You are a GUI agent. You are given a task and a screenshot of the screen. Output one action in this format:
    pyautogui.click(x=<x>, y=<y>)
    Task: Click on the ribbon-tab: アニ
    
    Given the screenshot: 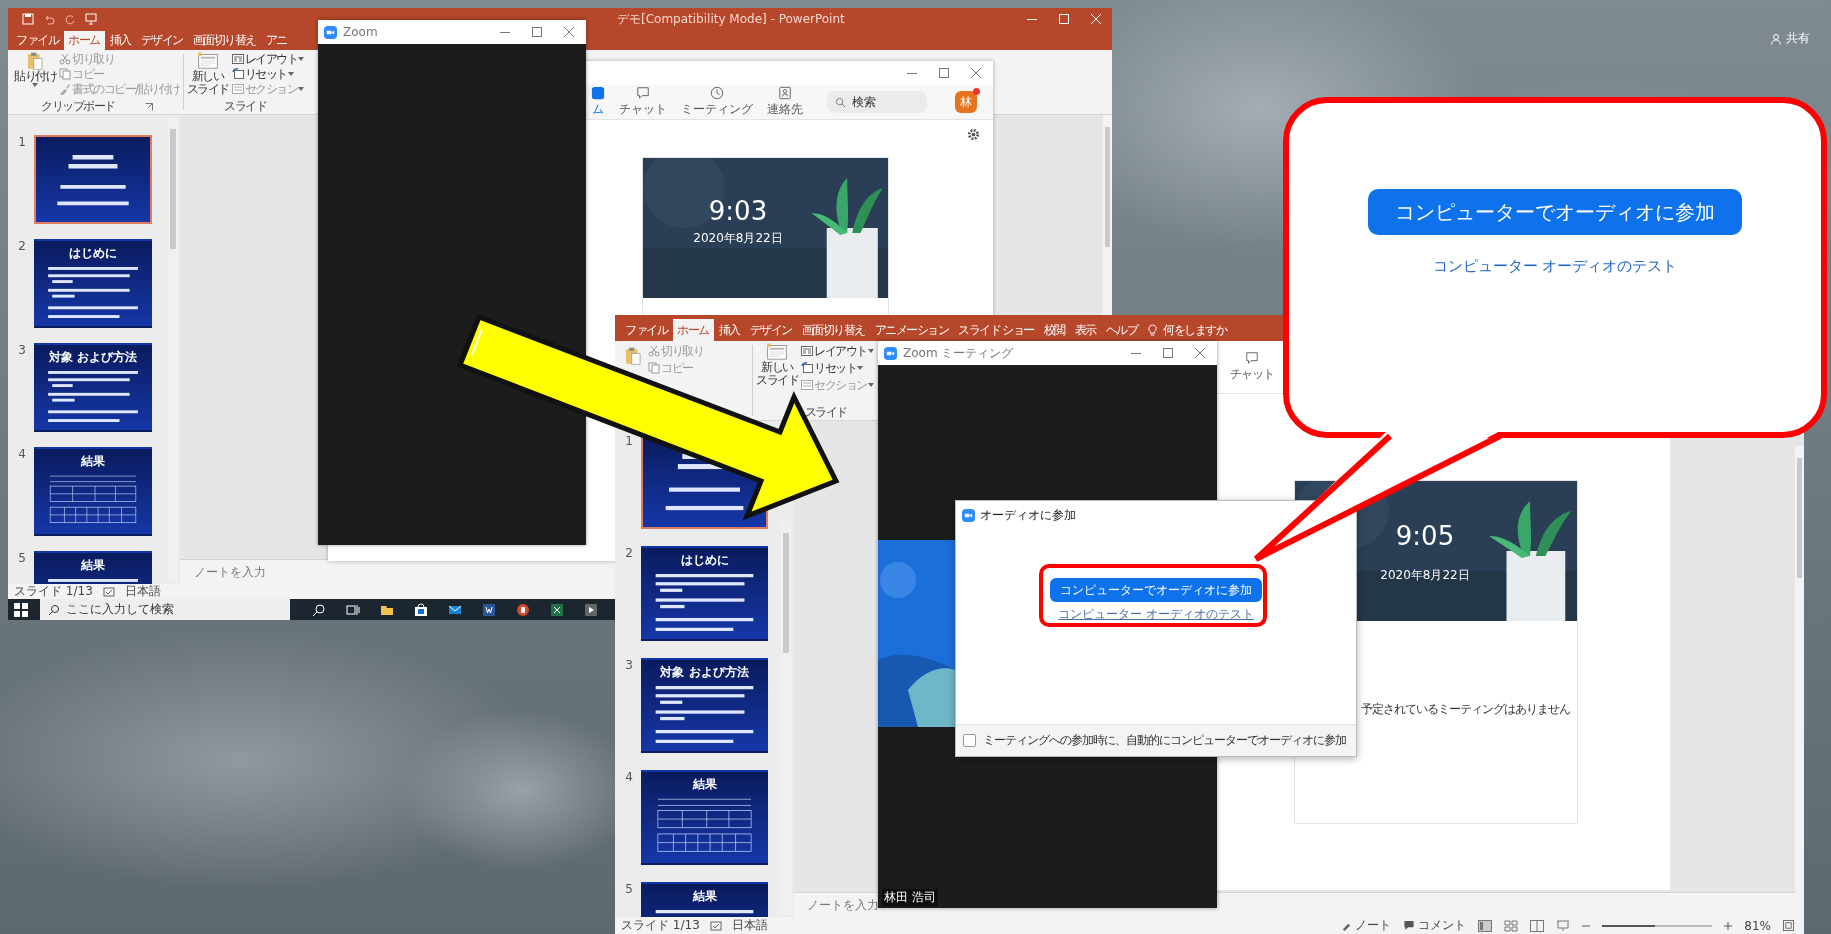 What is the action you would take?
    pyautogui.click(x=276, y=40)
    